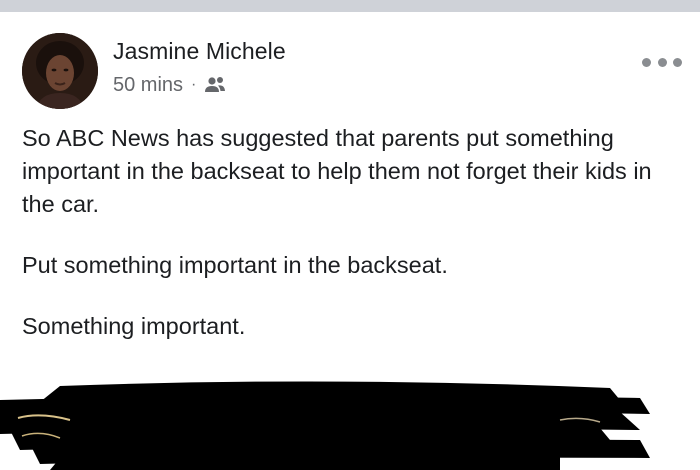  What do you see at coordinates (134, 326) in the screenshot?
I see `post-paragraph: Something important.` at bounding box center [134, 326].